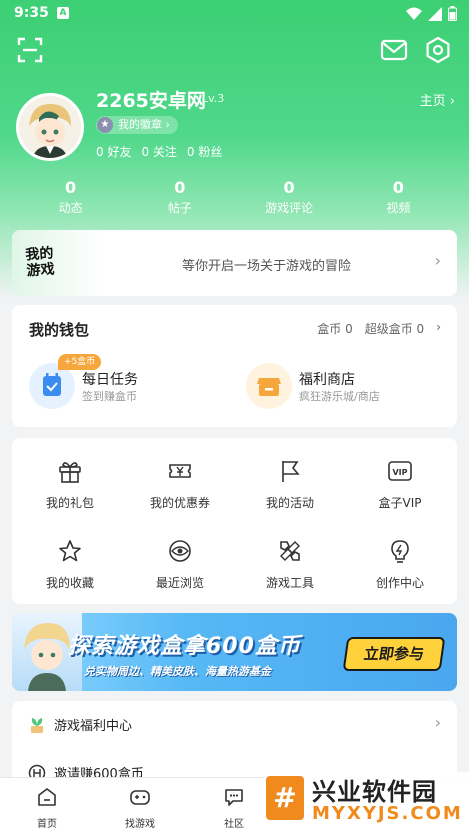 This screenshot has height=833, width=469. I want to click on mail-icon, so click(394, 50).